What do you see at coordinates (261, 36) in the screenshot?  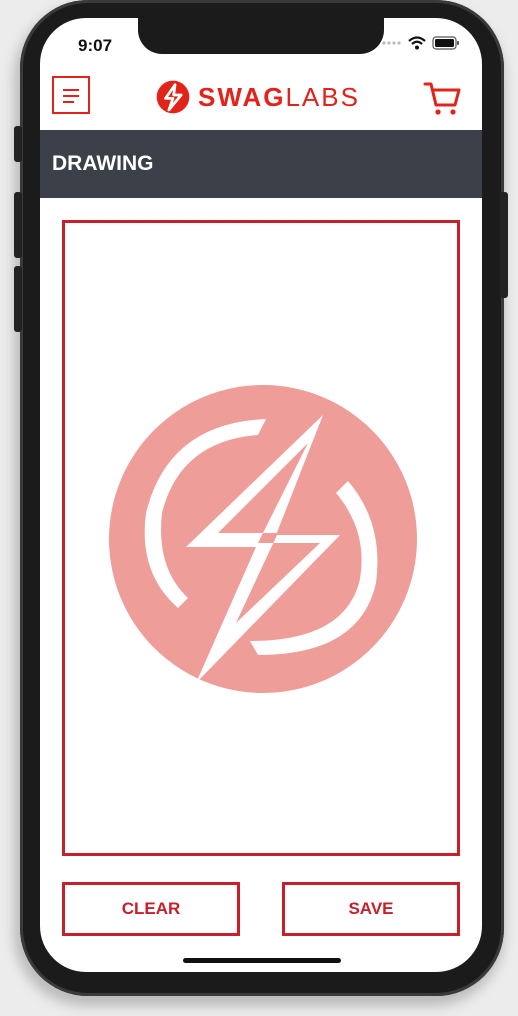 I see `notch` at bounding box center [261, 36].